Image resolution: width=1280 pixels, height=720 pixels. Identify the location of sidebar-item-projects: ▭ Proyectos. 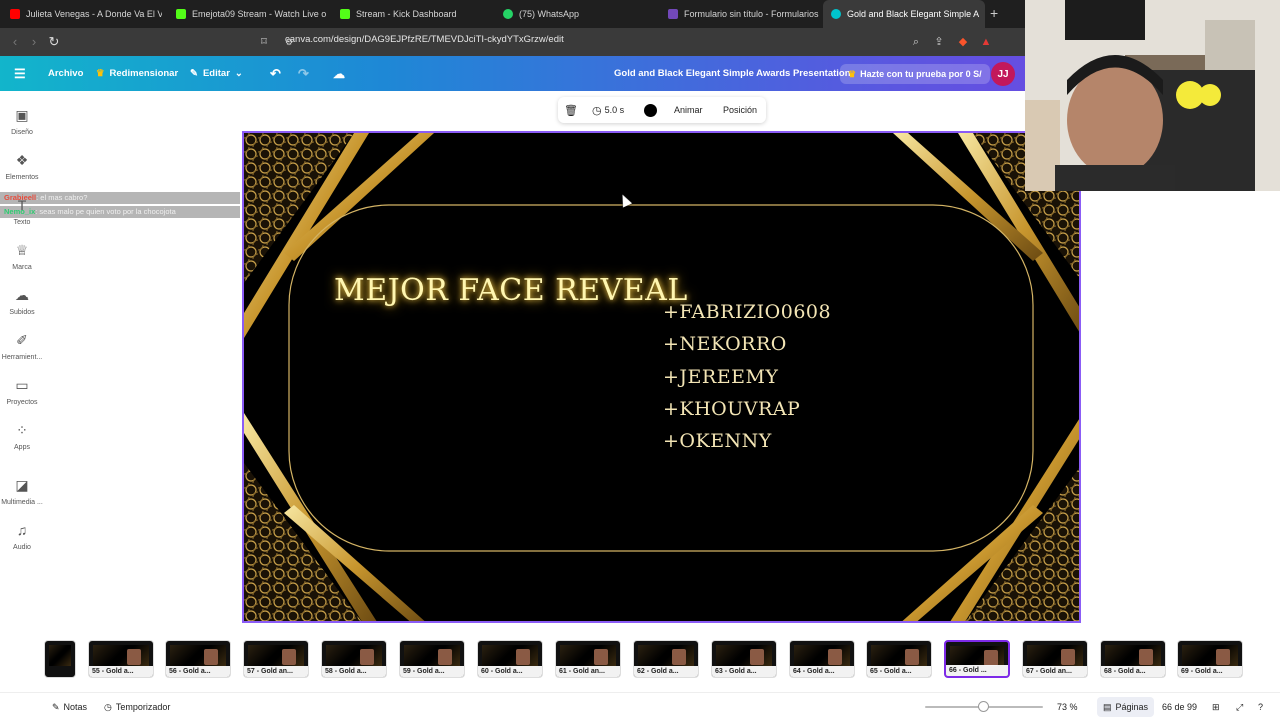
(22, 391).